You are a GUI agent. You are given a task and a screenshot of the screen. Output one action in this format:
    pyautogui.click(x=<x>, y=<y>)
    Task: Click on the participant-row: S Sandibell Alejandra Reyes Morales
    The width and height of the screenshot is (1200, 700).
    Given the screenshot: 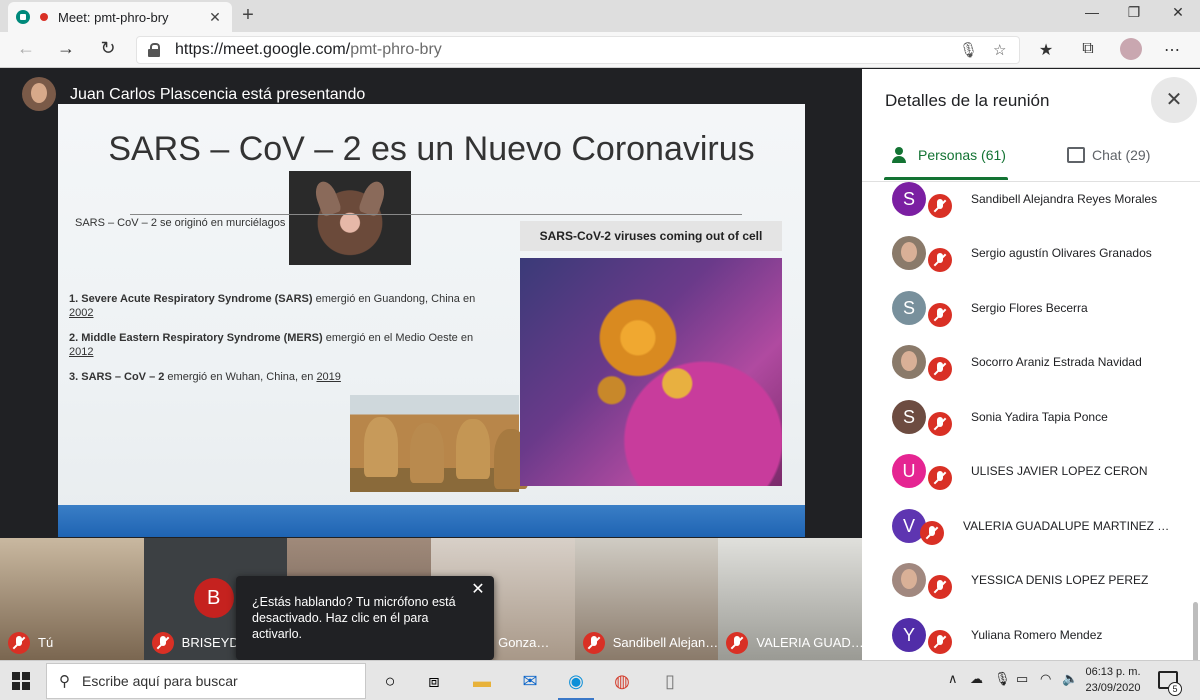 What is the action you would take?
    pyautogui.click(x=1022, y=209)
    